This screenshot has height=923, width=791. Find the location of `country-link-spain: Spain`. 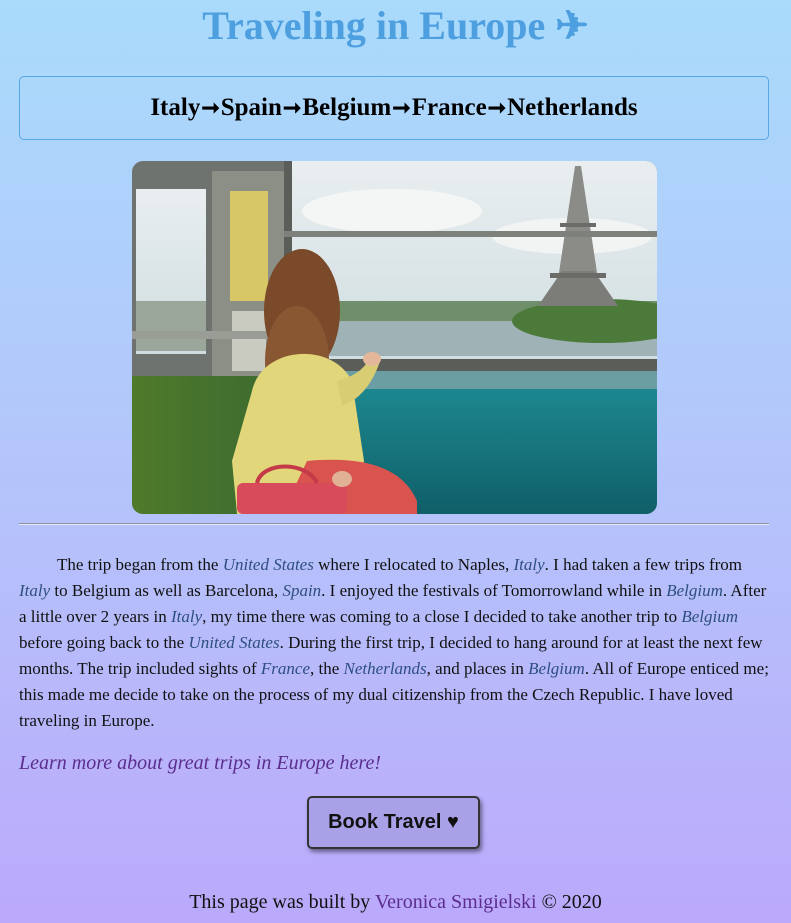

country-link-spain: Spain is located at coordinates (301, 590).